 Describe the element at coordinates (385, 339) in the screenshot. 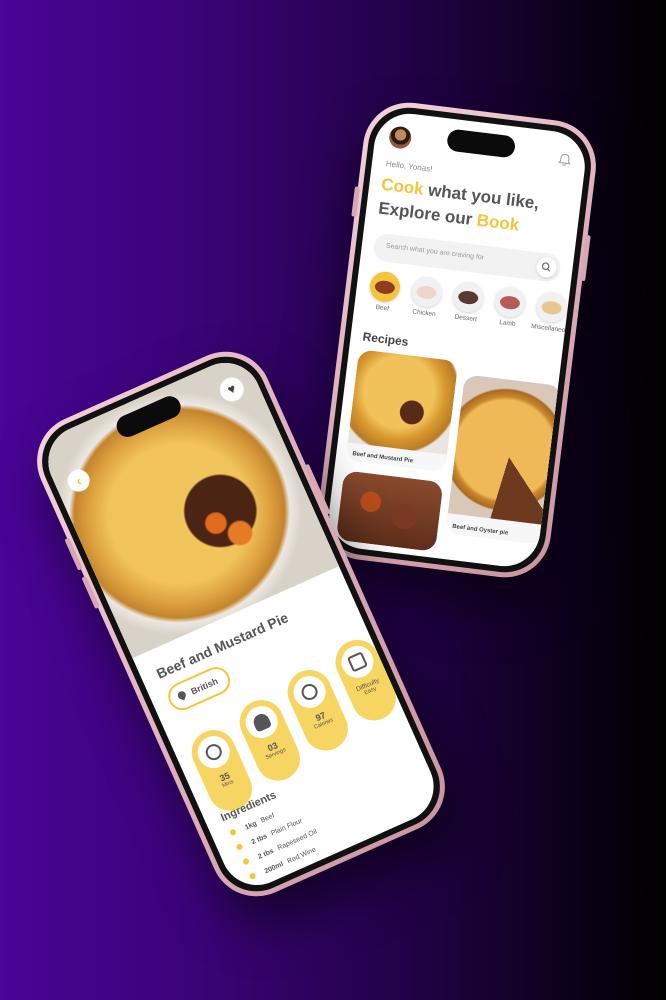

I see `recipes-heading: Recipes` at that location.